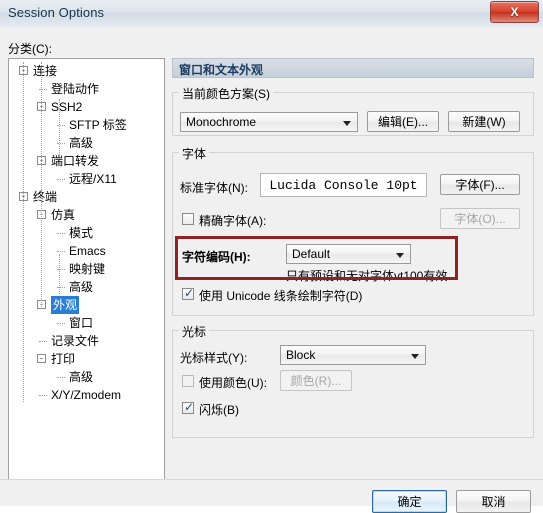 Image resolution: width=543 pixels, height=513 pixels. What do you see at coordinates (65, 305) in the screenshot?
I see `tree-item-label: 外观` at bounding box center [65, 305].